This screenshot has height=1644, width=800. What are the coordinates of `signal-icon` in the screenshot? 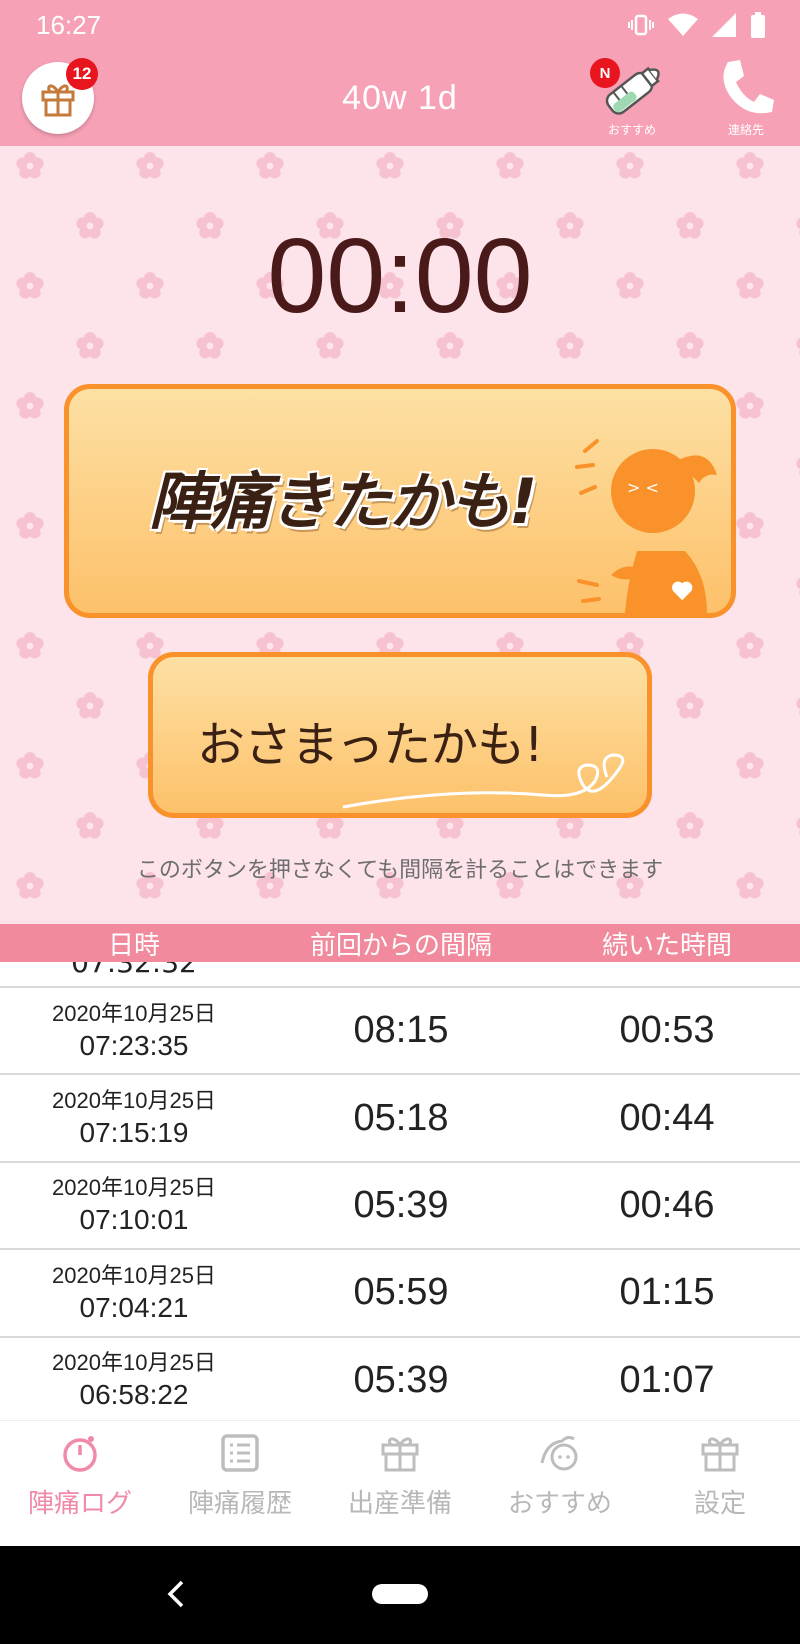 It's located at (724, 25).